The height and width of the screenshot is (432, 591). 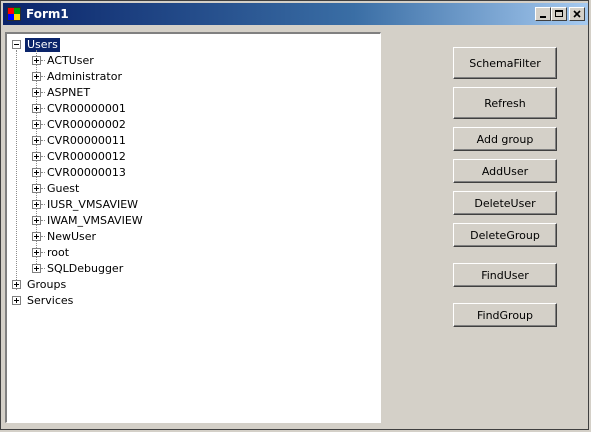 I want to click on find-user-button: FindUser, so click(x=505, y=275).